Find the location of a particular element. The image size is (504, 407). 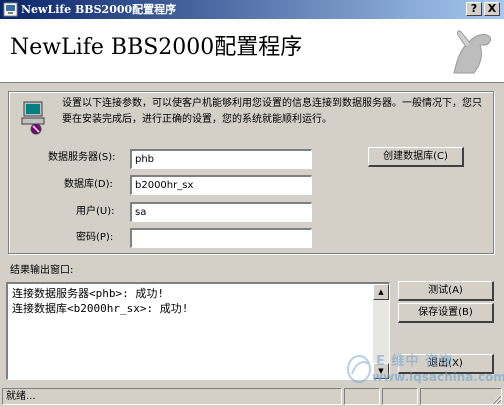

create-database-button: 创建数据库(C) is located at coordinates (416, 157).